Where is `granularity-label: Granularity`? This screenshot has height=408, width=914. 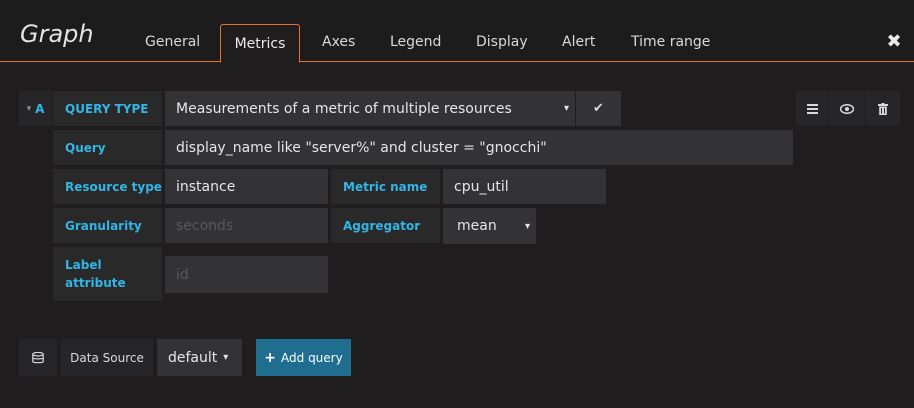
granularity-label: Granularity is located at coordinates (107, 225).